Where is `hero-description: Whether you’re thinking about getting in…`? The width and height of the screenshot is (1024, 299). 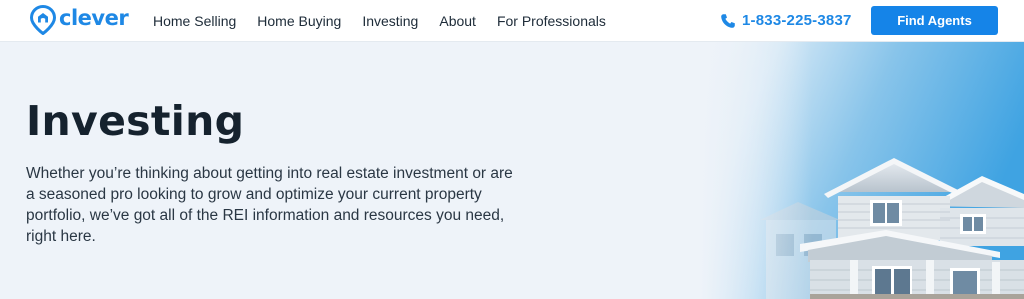 hero-description: Whether you’re thinking about getting in… is located at coordinates (269, 205).